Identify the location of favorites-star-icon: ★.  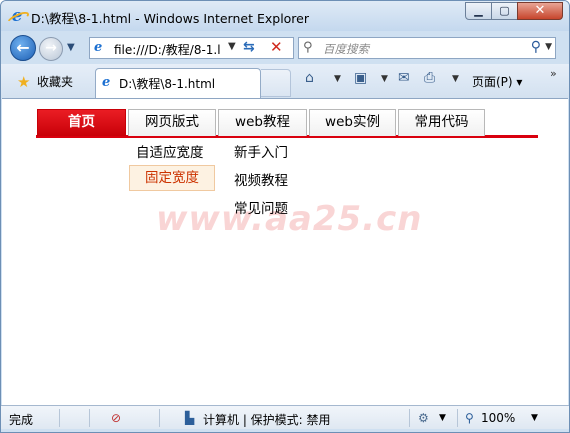
(23, 82).